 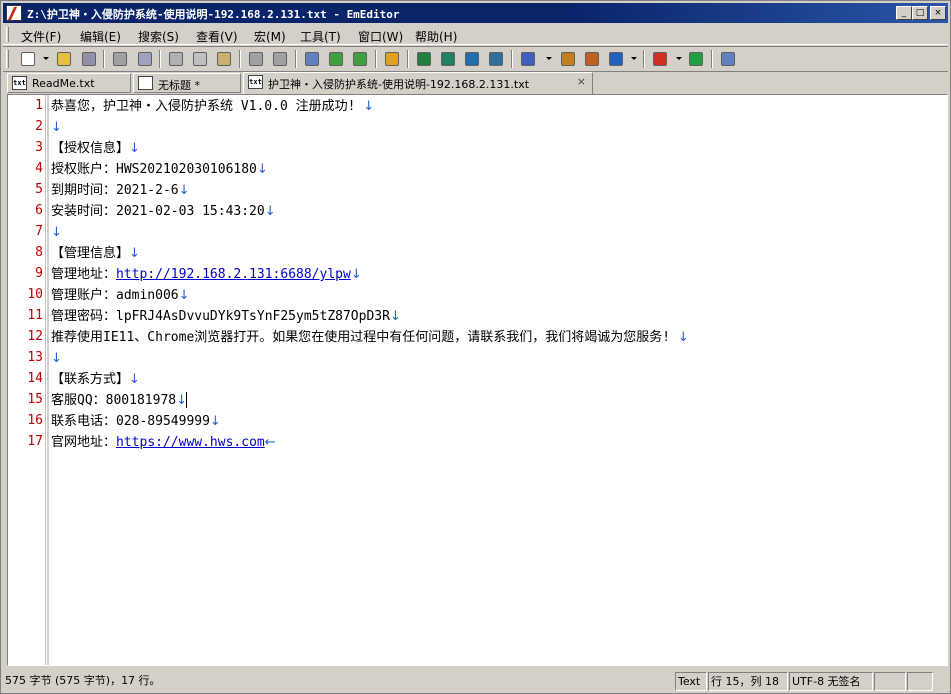 I want to click on line-text: 客服QQ：800181978, so click(x=114, y=400).